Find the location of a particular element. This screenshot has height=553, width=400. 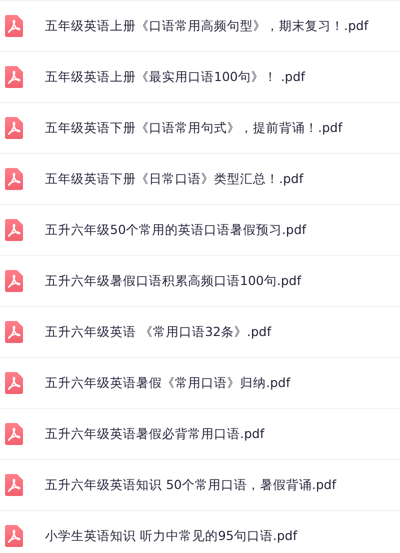

file-name: 五升六年级英语知识 50个常用口语，暑假背诵.pdf is located at coordinates (190, 485).